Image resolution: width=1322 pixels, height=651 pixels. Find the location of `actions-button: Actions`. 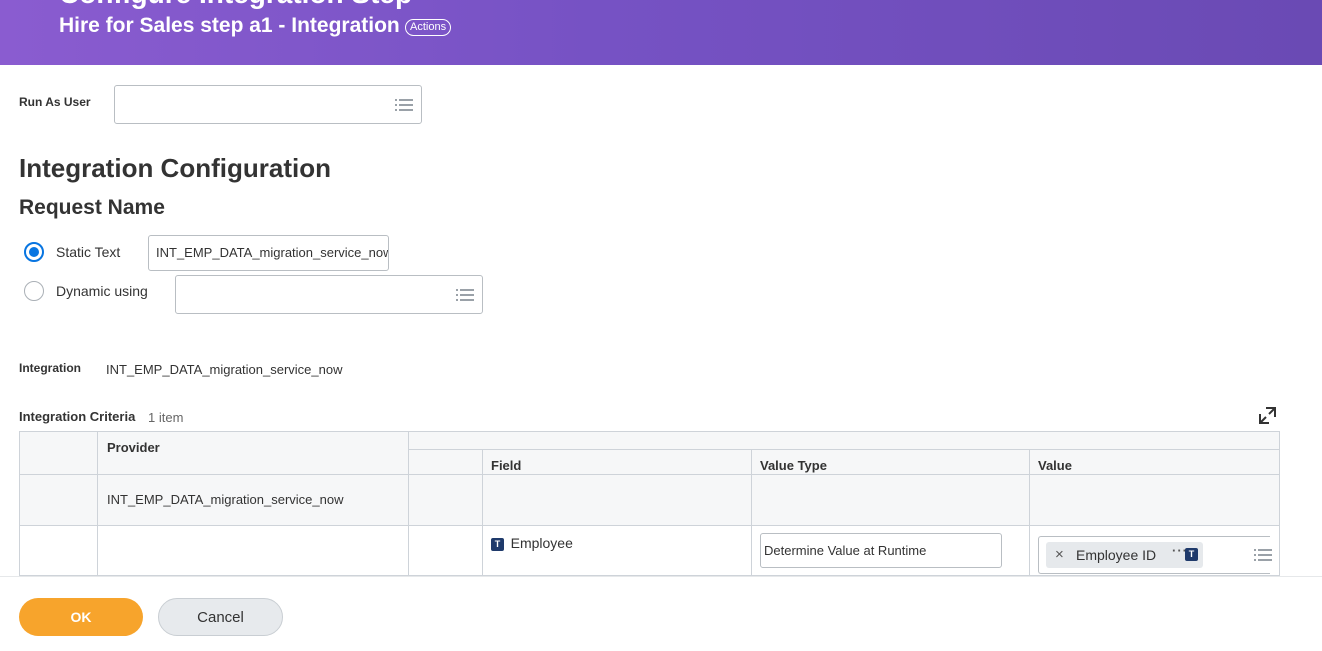

actions-button: Actions is located at coordinates (428, 27).